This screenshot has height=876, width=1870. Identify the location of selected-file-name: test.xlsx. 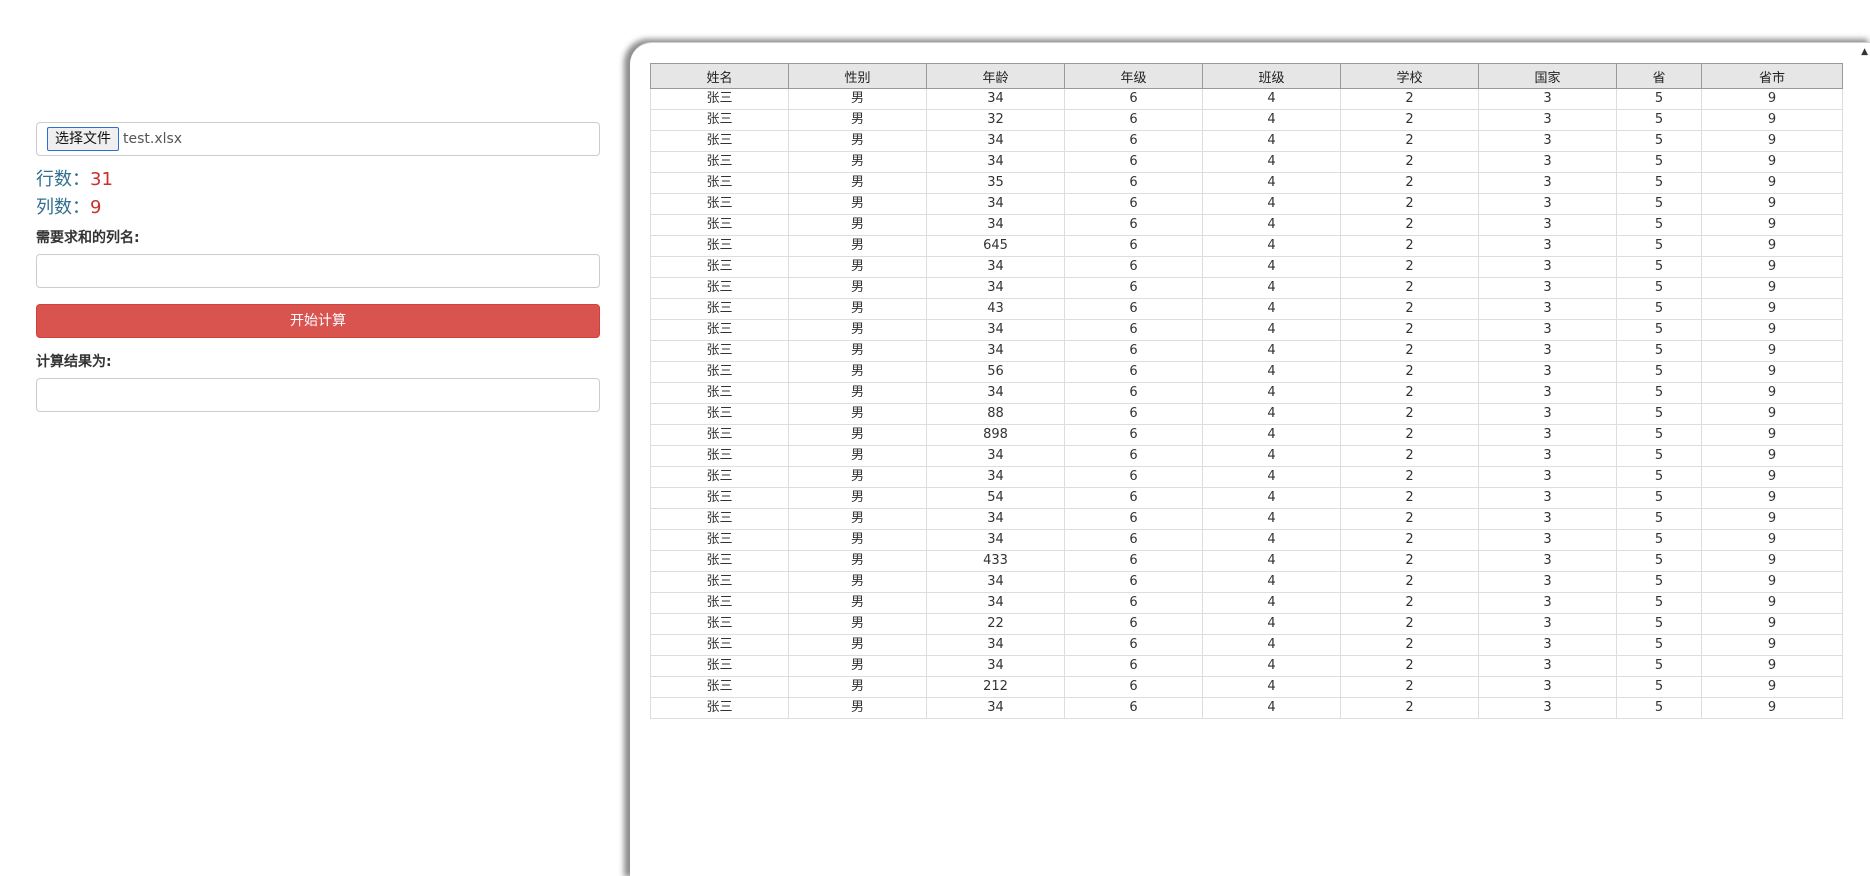
(153, 139).